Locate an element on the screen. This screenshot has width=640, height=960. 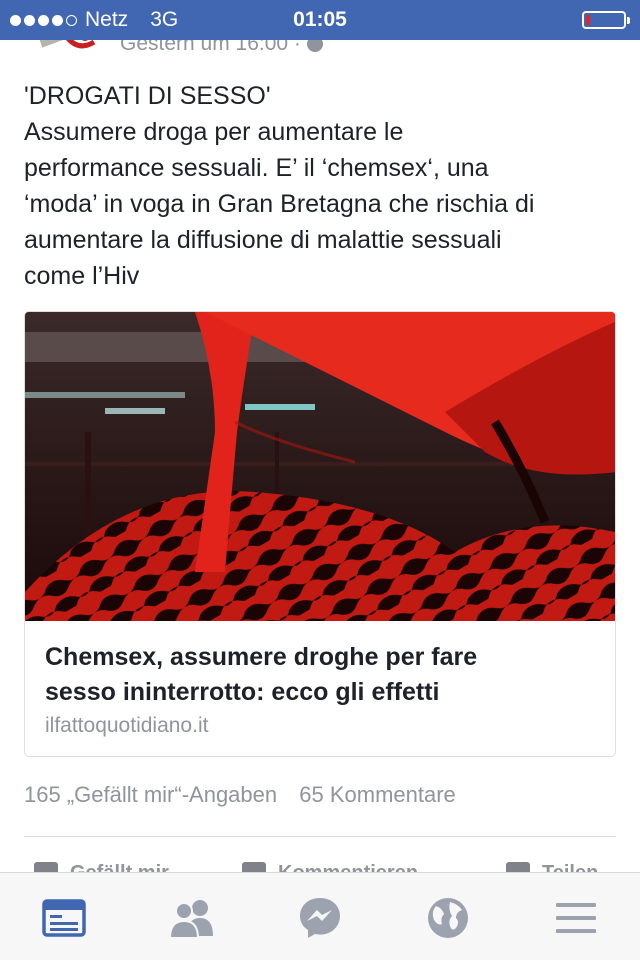
battery-level is located at coordinates (588, 20).